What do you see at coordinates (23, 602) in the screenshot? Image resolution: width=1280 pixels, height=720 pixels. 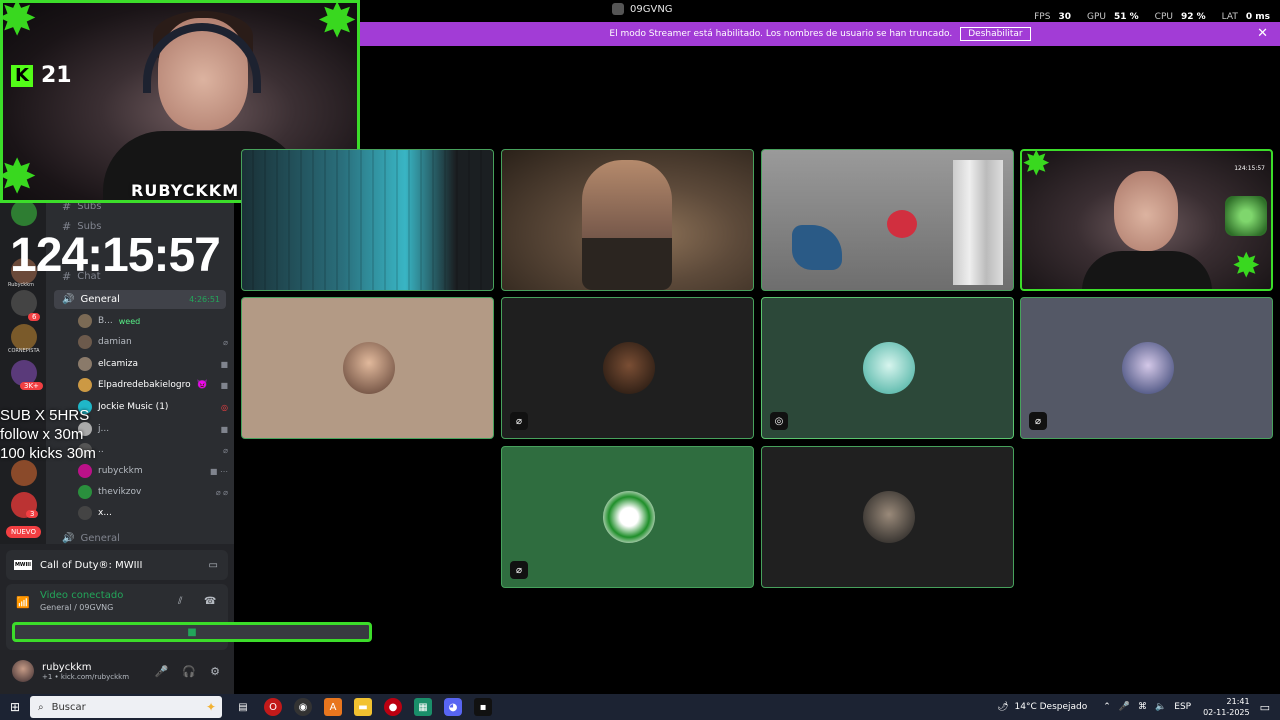 I see `signal-icon: 📶` at bounding box center [23, 602].